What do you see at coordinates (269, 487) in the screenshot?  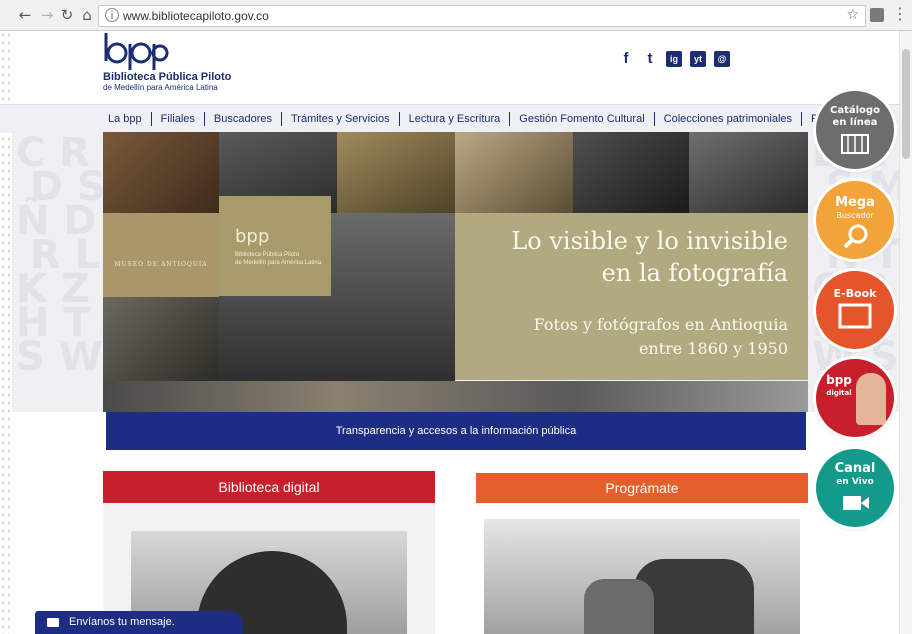 I see `section-biblioteca-digital: Biblioteca digital` at bounding box center [269, 487].